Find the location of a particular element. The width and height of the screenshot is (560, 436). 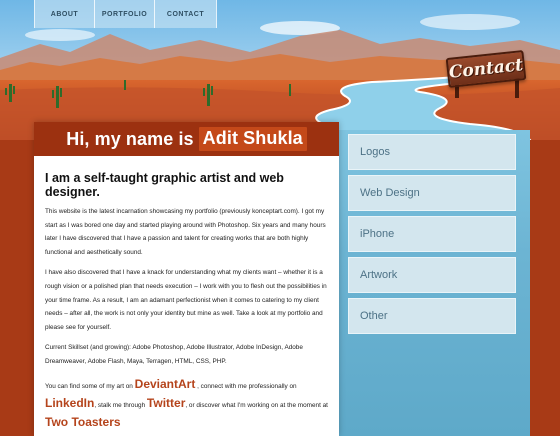

banner-greeting: Hi, my name is is located at coordinates (130, 138).